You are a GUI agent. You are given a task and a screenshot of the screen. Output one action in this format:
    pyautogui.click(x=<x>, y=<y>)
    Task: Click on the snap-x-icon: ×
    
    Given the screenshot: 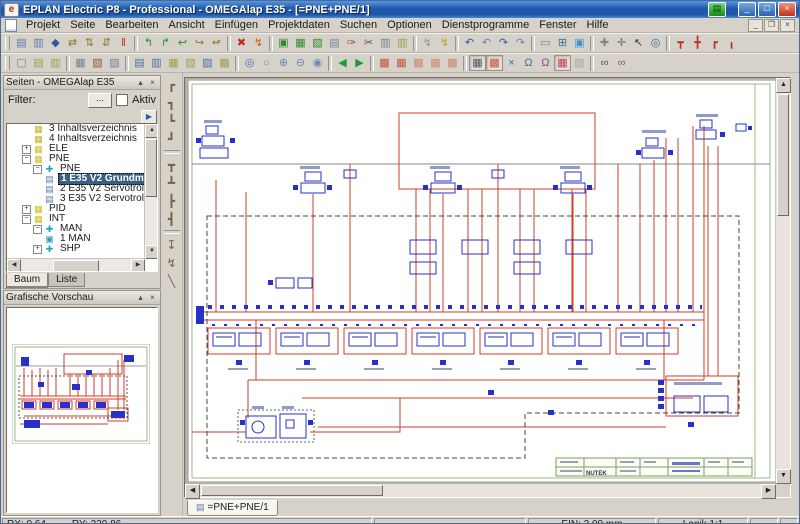 What is the action you would take?
    pyautogui.click(x=511, y=63)
    